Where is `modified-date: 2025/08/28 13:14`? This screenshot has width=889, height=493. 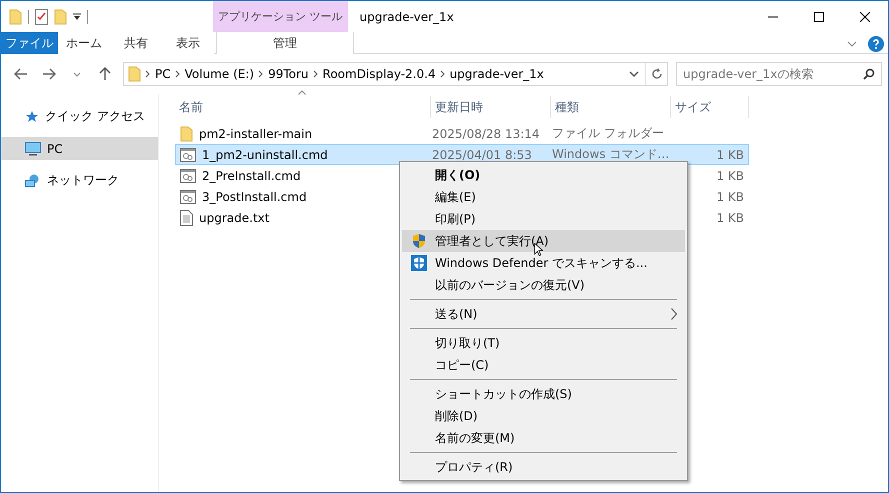
modified-date: 2025/08/28 13:14 is located at coordinates (486, 133).